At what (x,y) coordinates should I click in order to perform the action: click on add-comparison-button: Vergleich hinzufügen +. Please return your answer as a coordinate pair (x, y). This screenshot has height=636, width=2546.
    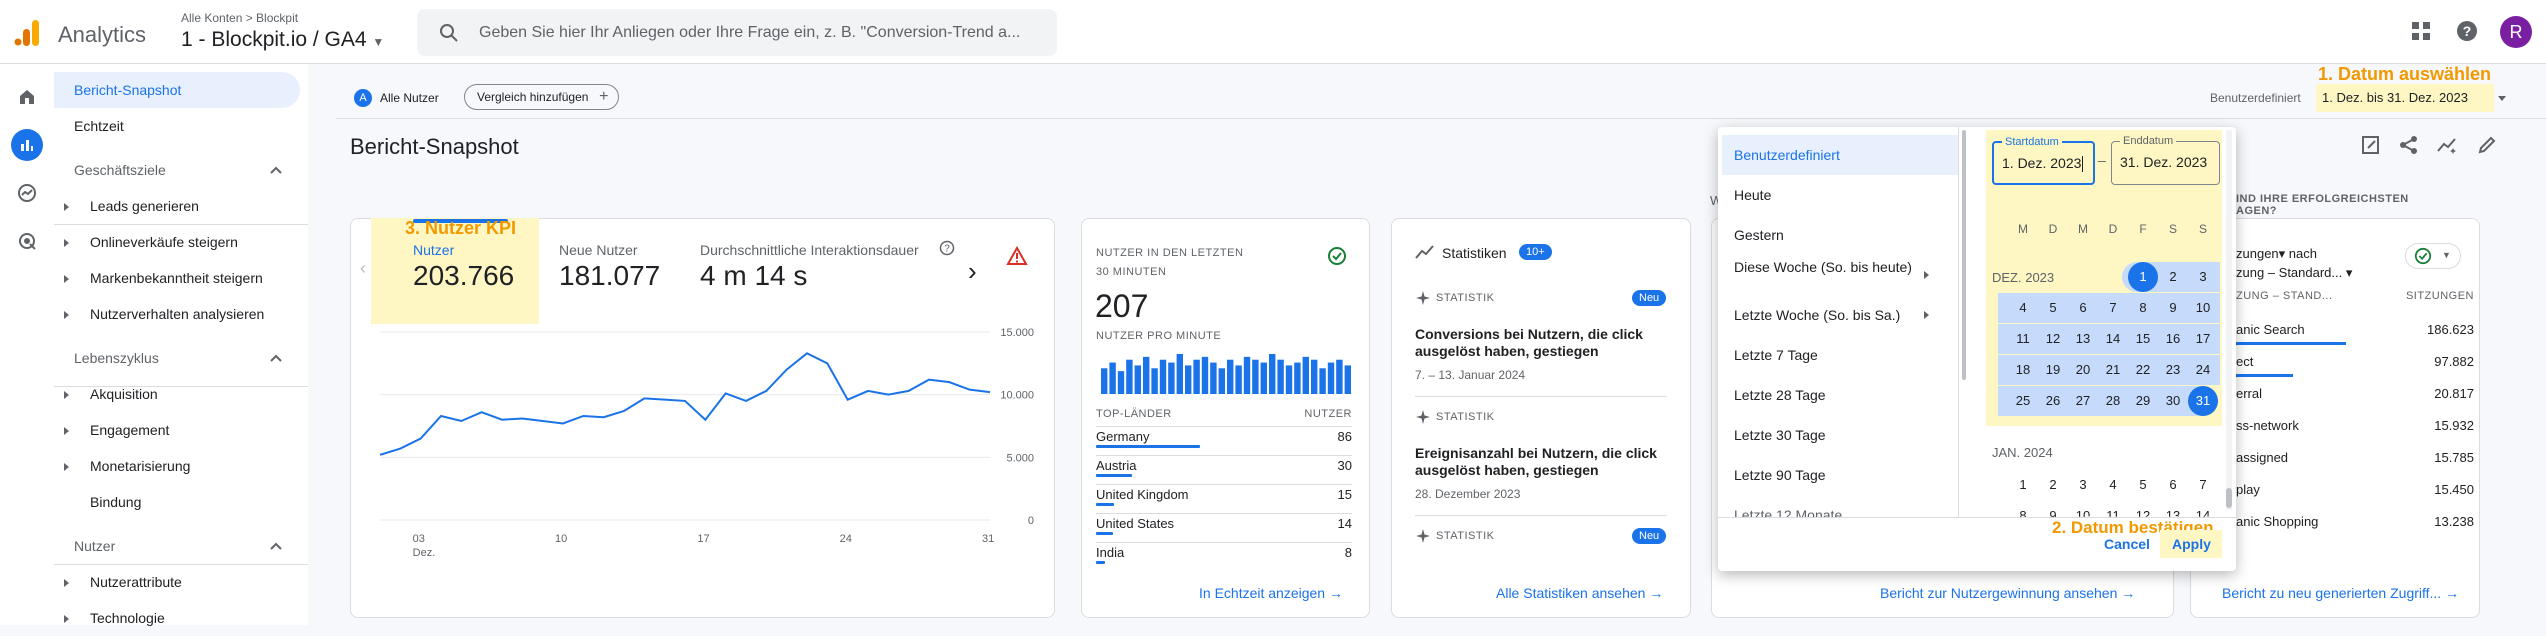
    Looking at the image, I should click on (542, 97).